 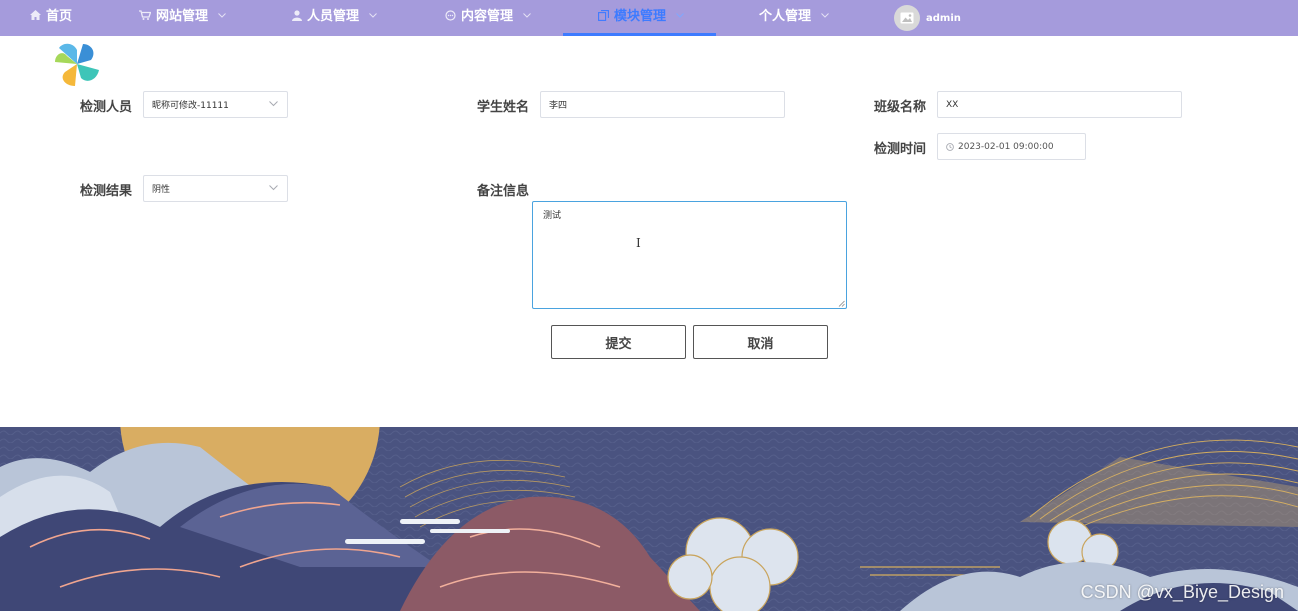 What do you see at coordinates (503, 107) in the screenshot?
I see `student-name-label: 学生姓名` at bounding box center [503, 107].